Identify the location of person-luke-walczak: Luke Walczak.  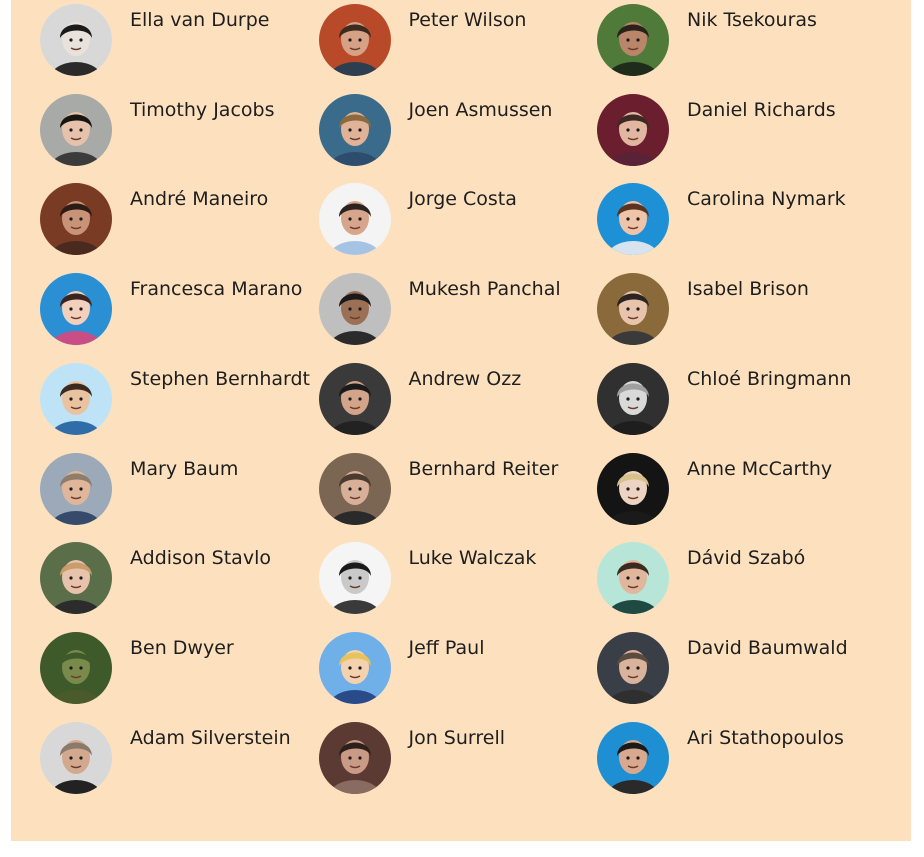
(453, 578).